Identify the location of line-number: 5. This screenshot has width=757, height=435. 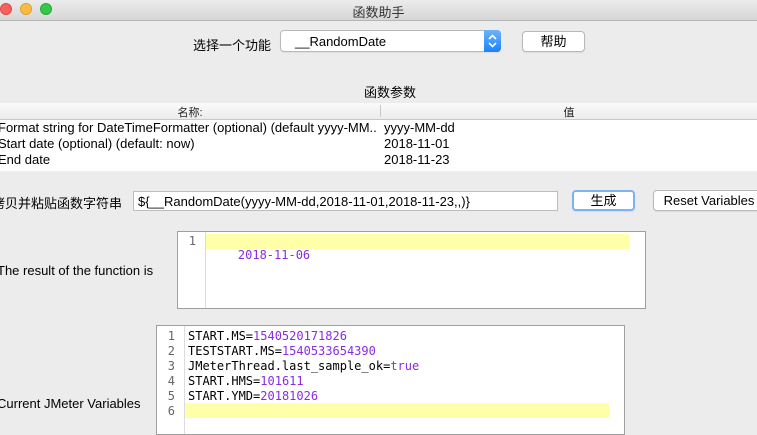
(171, 396).